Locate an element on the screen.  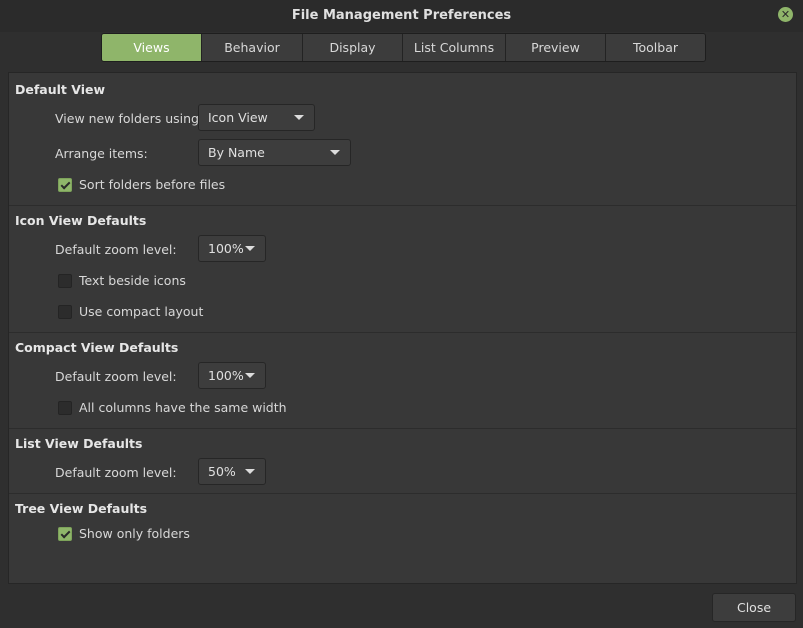
tab-preview: Preview is located at coordinates (556, 47).